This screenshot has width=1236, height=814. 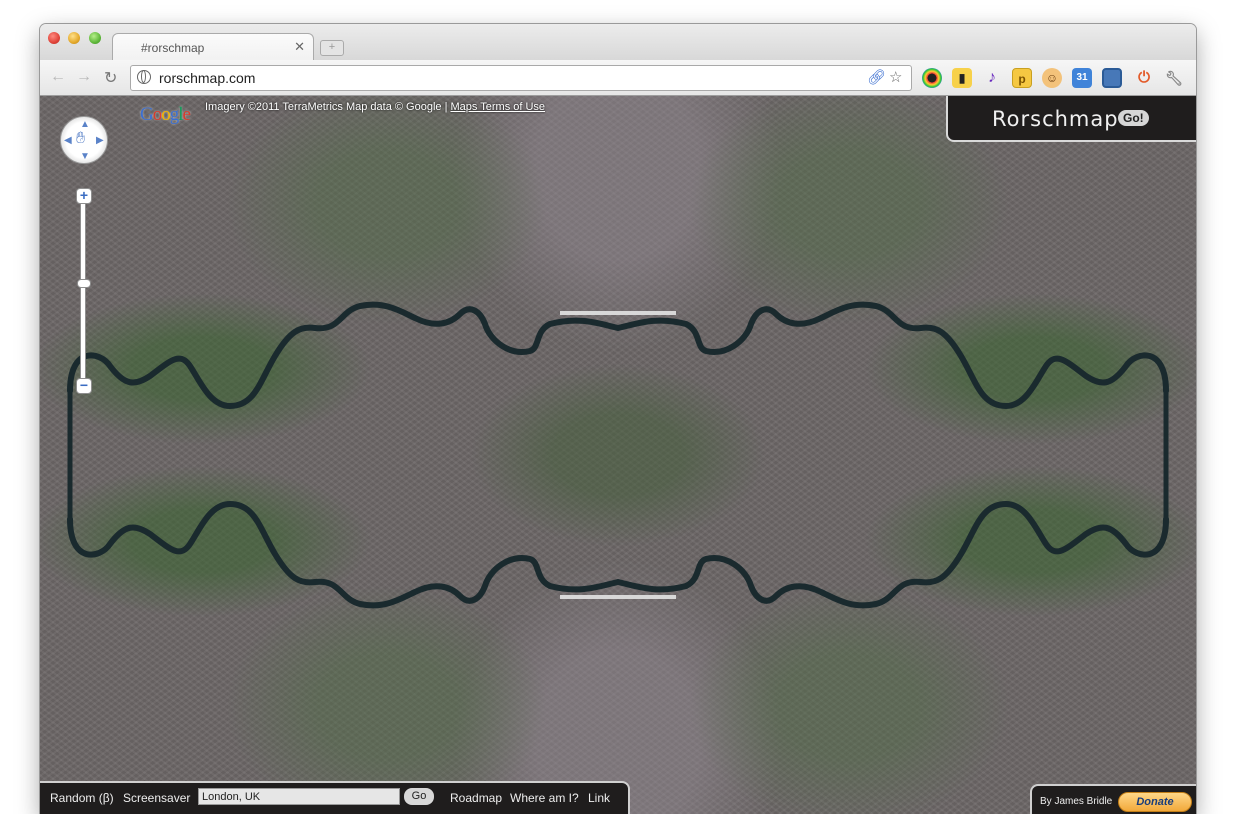 I want to click on tab-title: #rorschmap, so click(x=173, y=48).